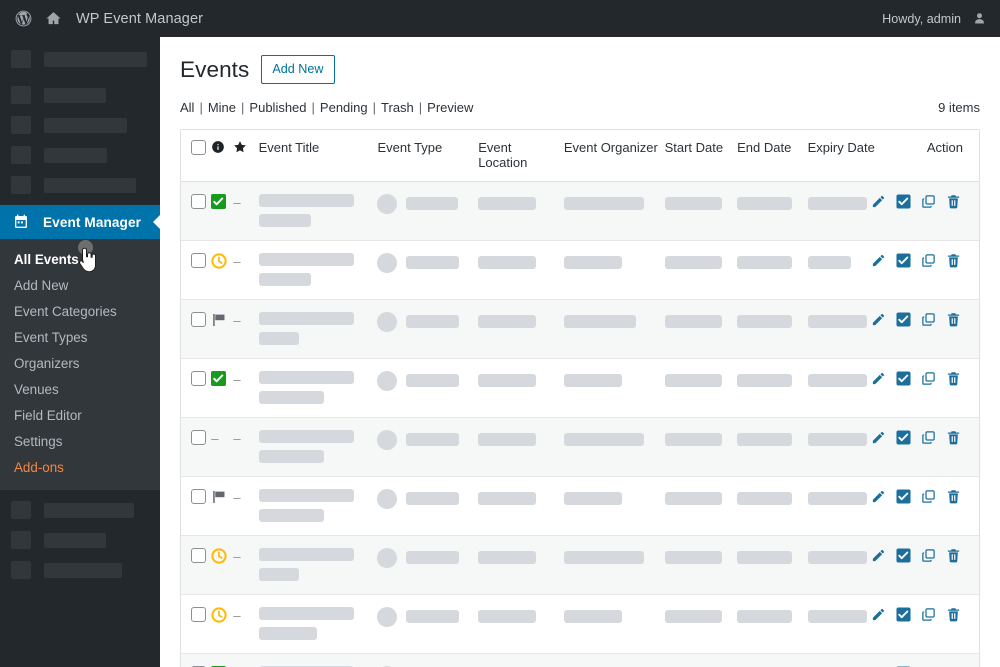  Describe the element at coordinates (222, 107) in the screenshot. I see `filter-link-mine: Mine` at that location.